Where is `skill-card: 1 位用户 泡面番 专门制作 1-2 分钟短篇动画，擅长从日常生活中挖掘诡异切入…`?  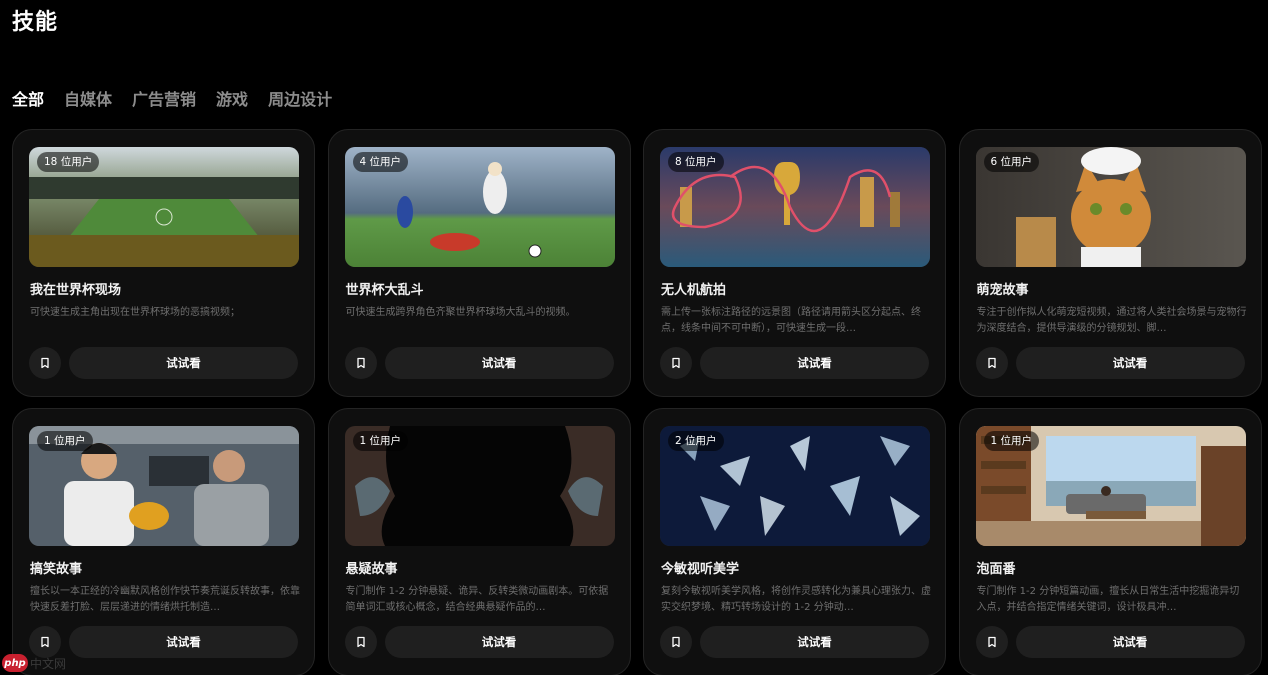 skill-card: 1 位用户 泡面番 专门制作 1-2 分钟短篇动画，擅长从日常生活中挖掘诡异切入… is located at coordinates (1110, 541).